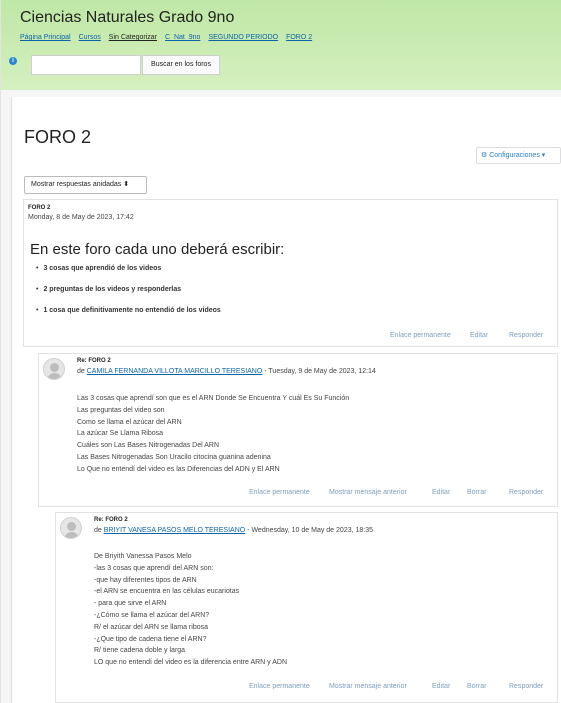  Describe the element at coordinates (90, 37) in the screenshot. I see `breadcrumb-courses: Cursos` at that location.